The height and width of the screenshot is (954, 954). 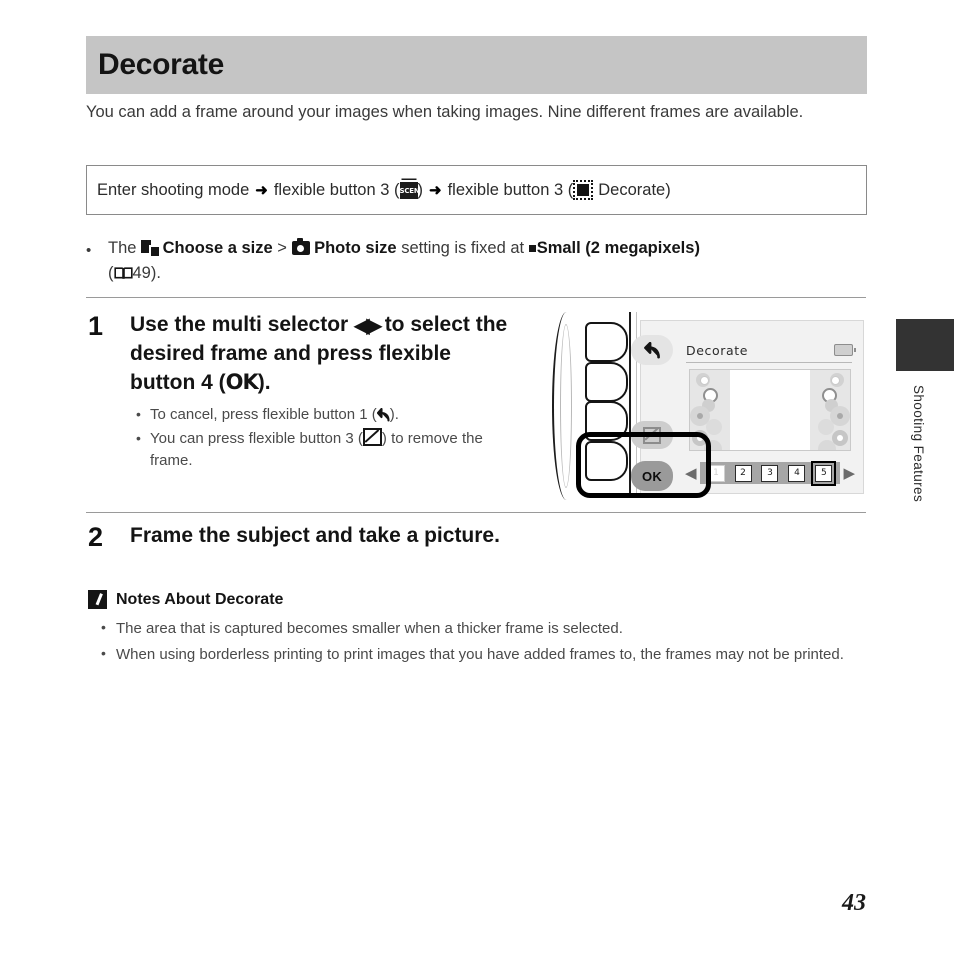 I want to click on nav-step-2-label: flexible button 3 (, so click(x=336, y=189).